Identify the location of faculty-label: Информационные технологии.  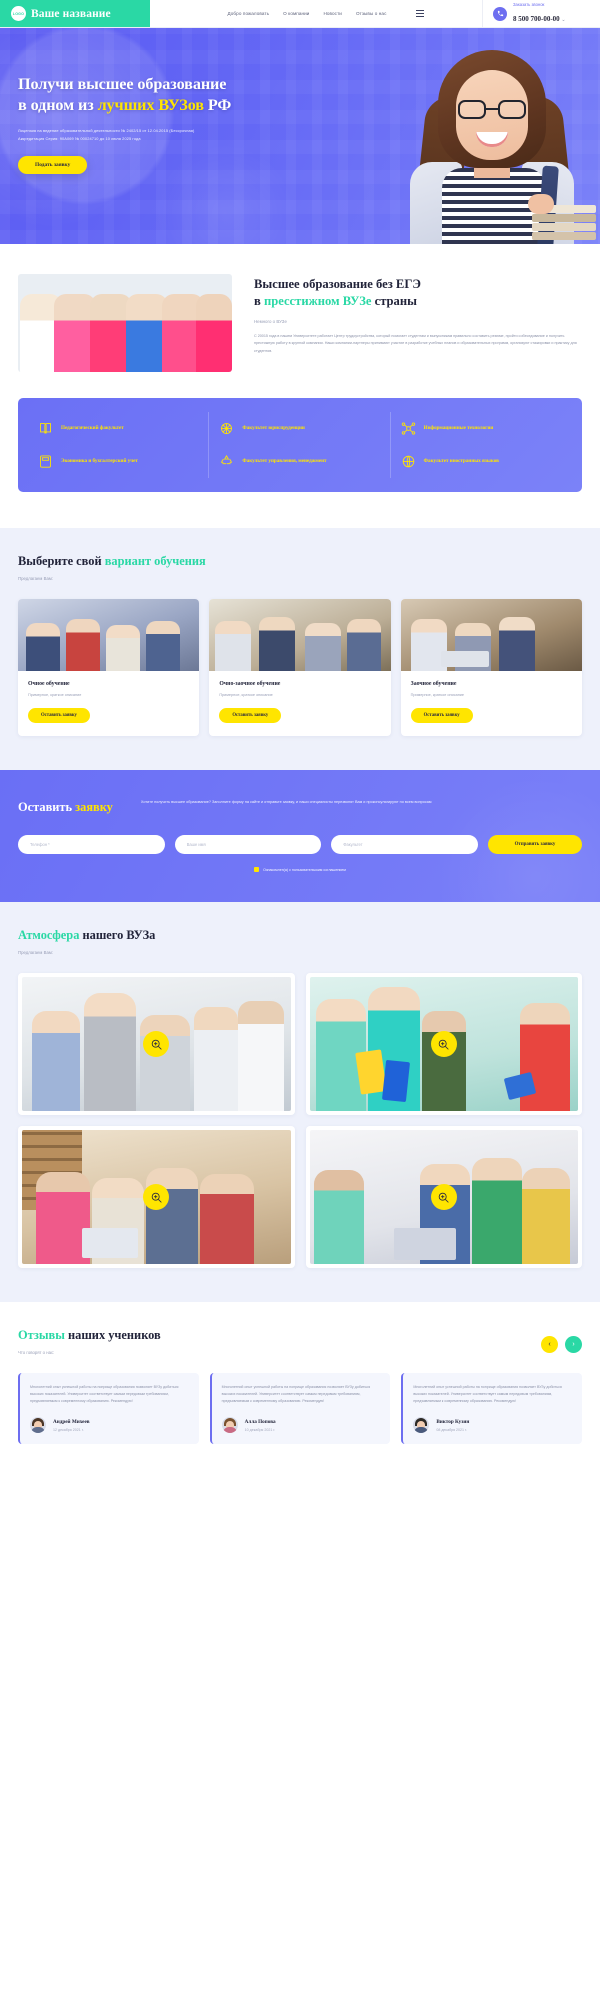
(458, 427).